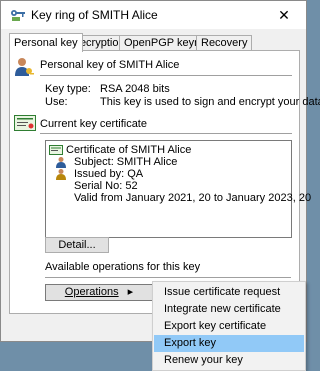  What do you see at coordinates (93, 124) in the screenshot?
I see `certificate-heading: Current key certificate` at bounding box center [93, 124].